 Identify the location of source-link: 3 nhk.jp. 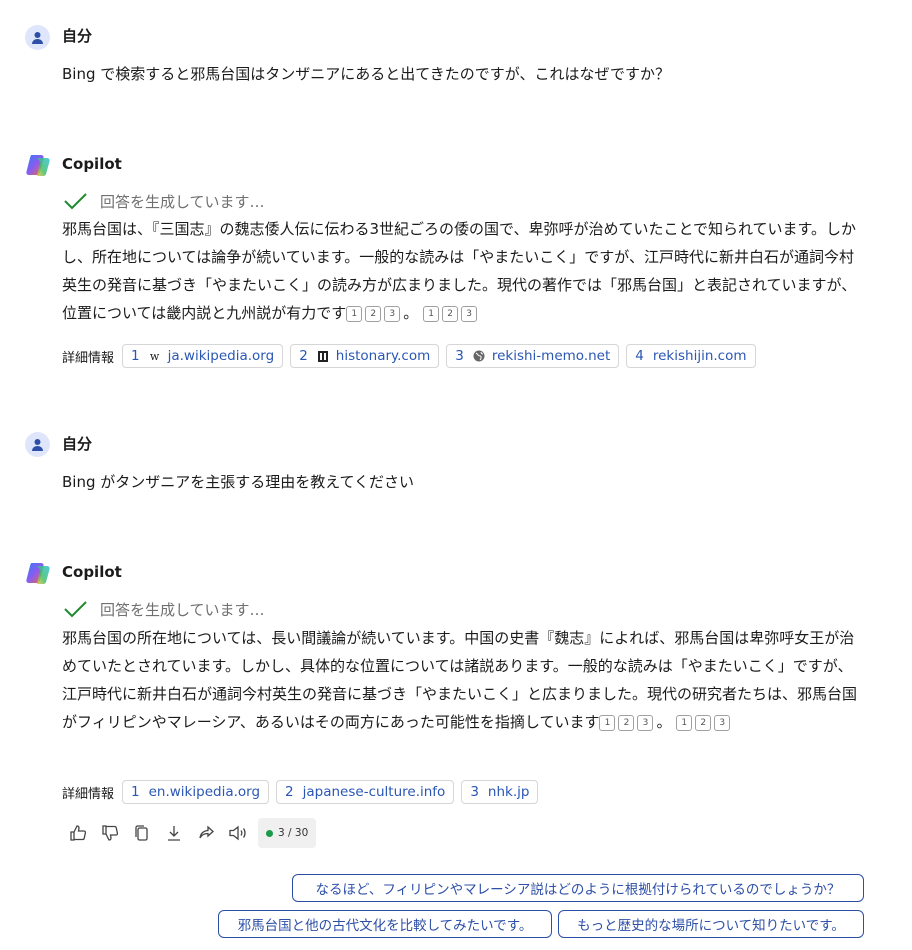
(500, 792).